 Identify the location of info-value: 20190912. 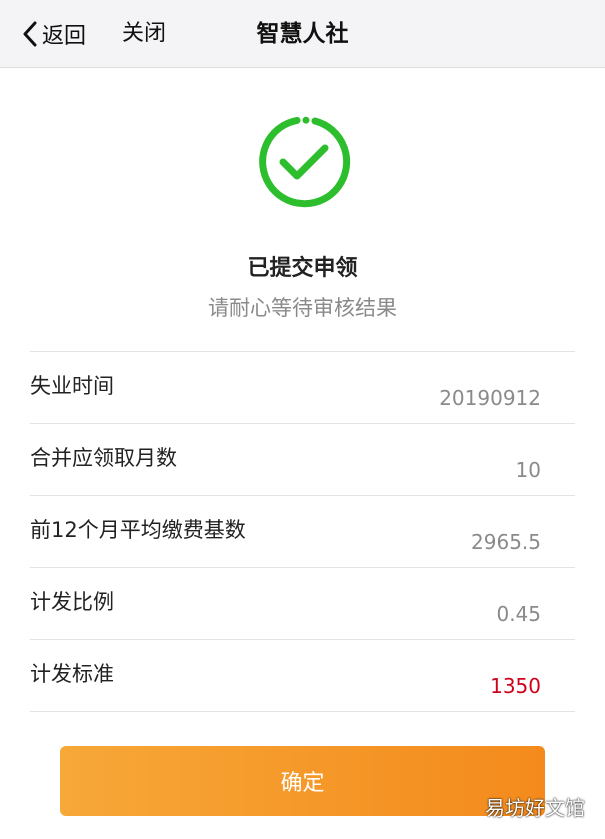
(490, 398).